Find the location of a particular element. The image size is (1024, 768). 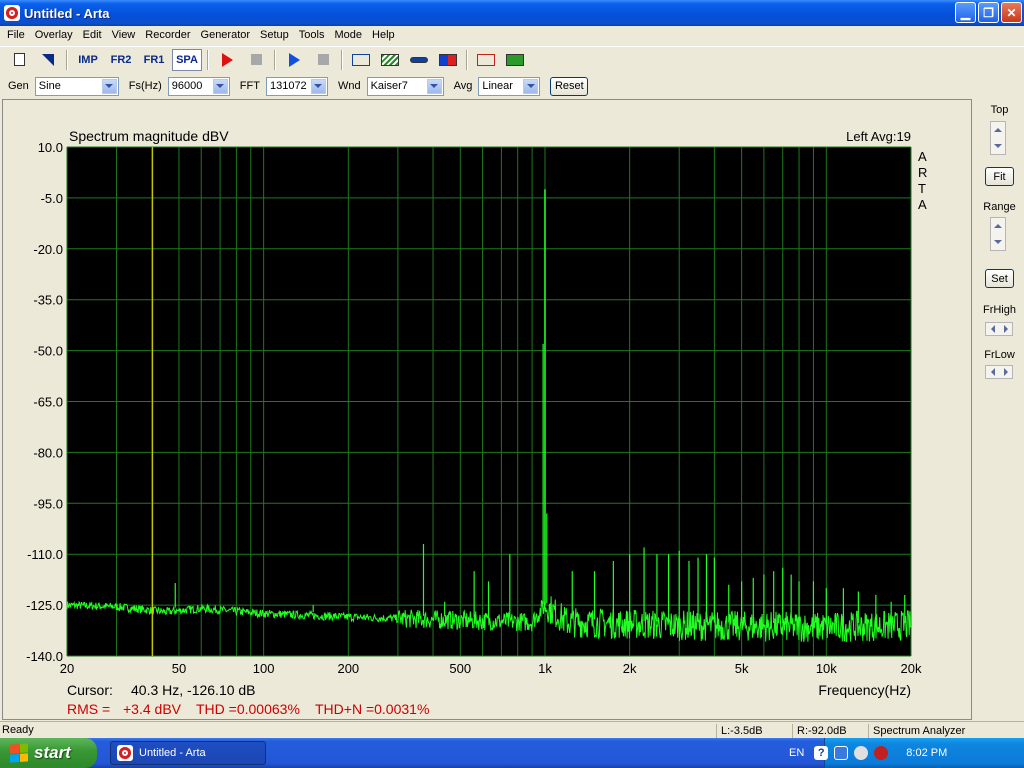

clock: 8:02 PM is located at coordinates (927, 753).